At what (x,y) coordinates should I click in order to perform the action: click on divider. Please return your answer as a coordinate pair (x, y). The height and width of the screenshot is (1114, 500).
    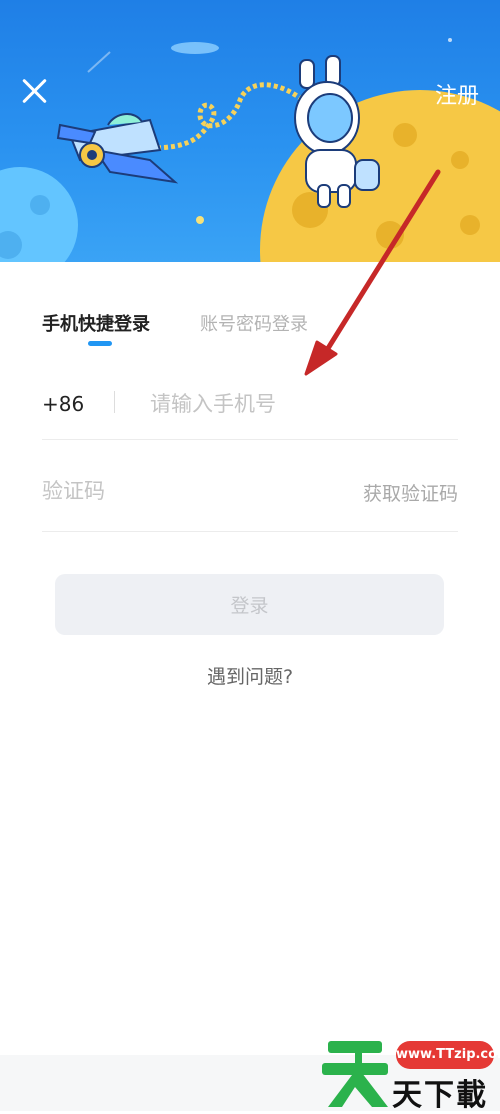
    Looking at the image, I should click on (114, 402).